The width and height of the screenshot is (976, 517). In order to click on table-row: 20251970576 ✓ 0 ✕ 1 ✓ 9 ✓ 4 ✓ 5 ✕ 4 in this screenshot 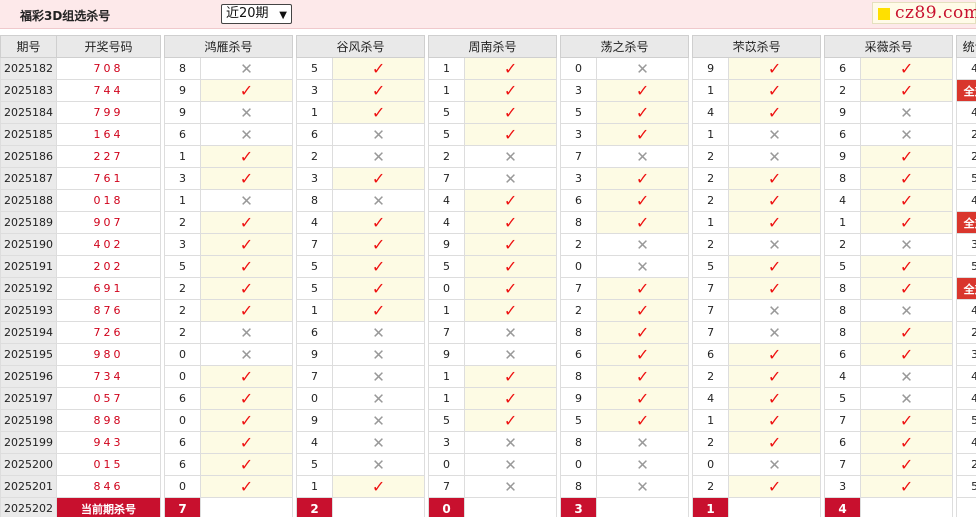, I will do `click(488, 398)`.